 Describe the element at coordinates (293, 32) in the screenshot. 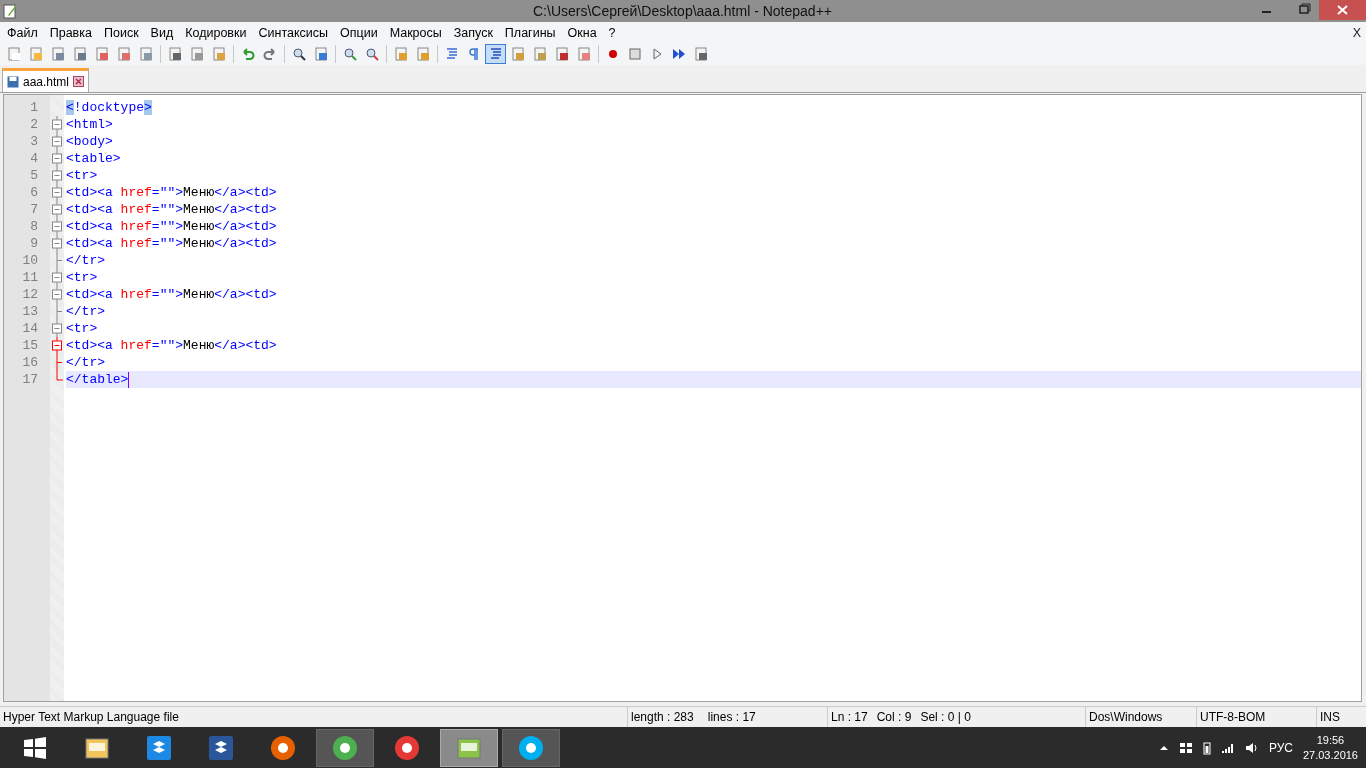

I see `menu-item: Синтаксисы` at that location.